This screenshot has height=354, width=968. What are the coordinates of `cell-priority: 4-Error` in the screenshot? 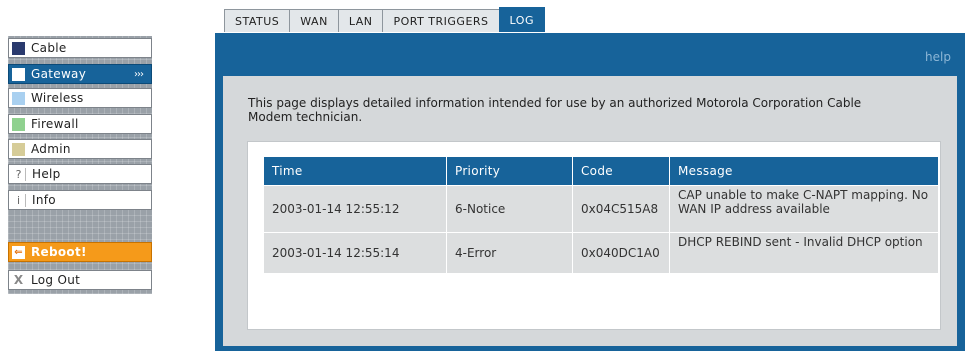 It's located at (509, 252).